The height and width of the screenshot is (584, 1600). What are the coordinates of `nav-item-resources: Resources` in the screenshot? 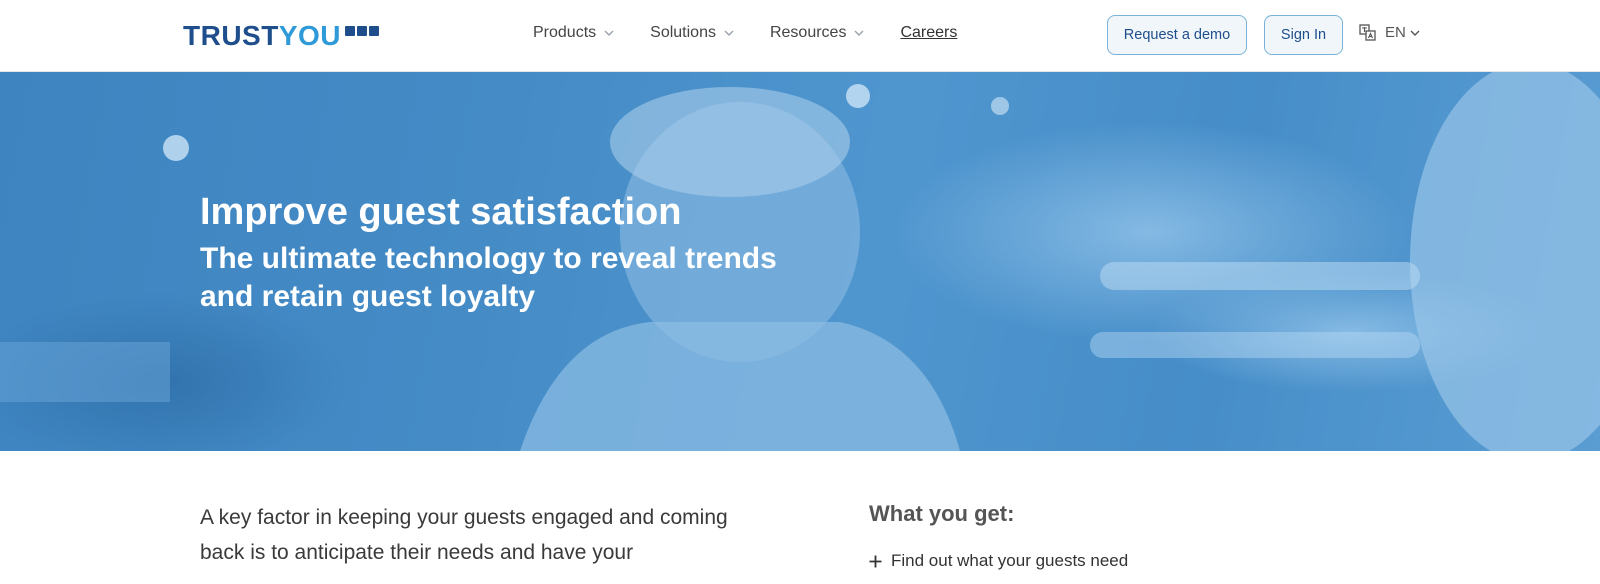 It's located at (817, 33).